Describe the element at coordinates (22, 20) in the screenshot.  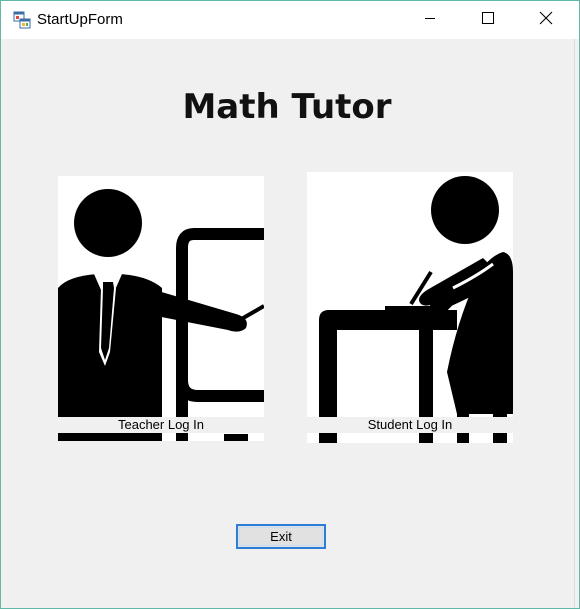
I see `app-form-icon` at that location.